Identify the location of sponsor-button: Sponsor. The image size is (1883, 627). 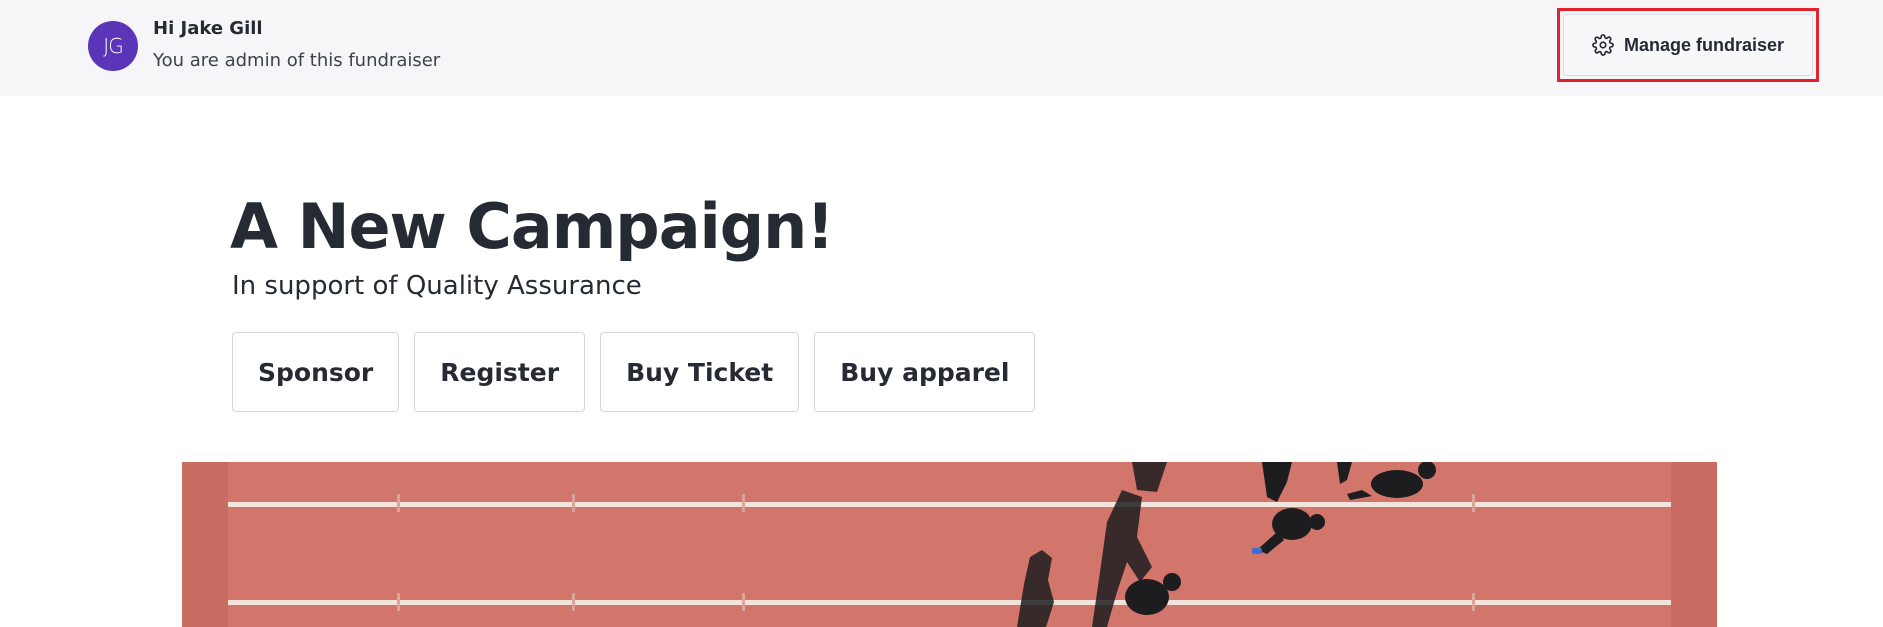
(316, 372).